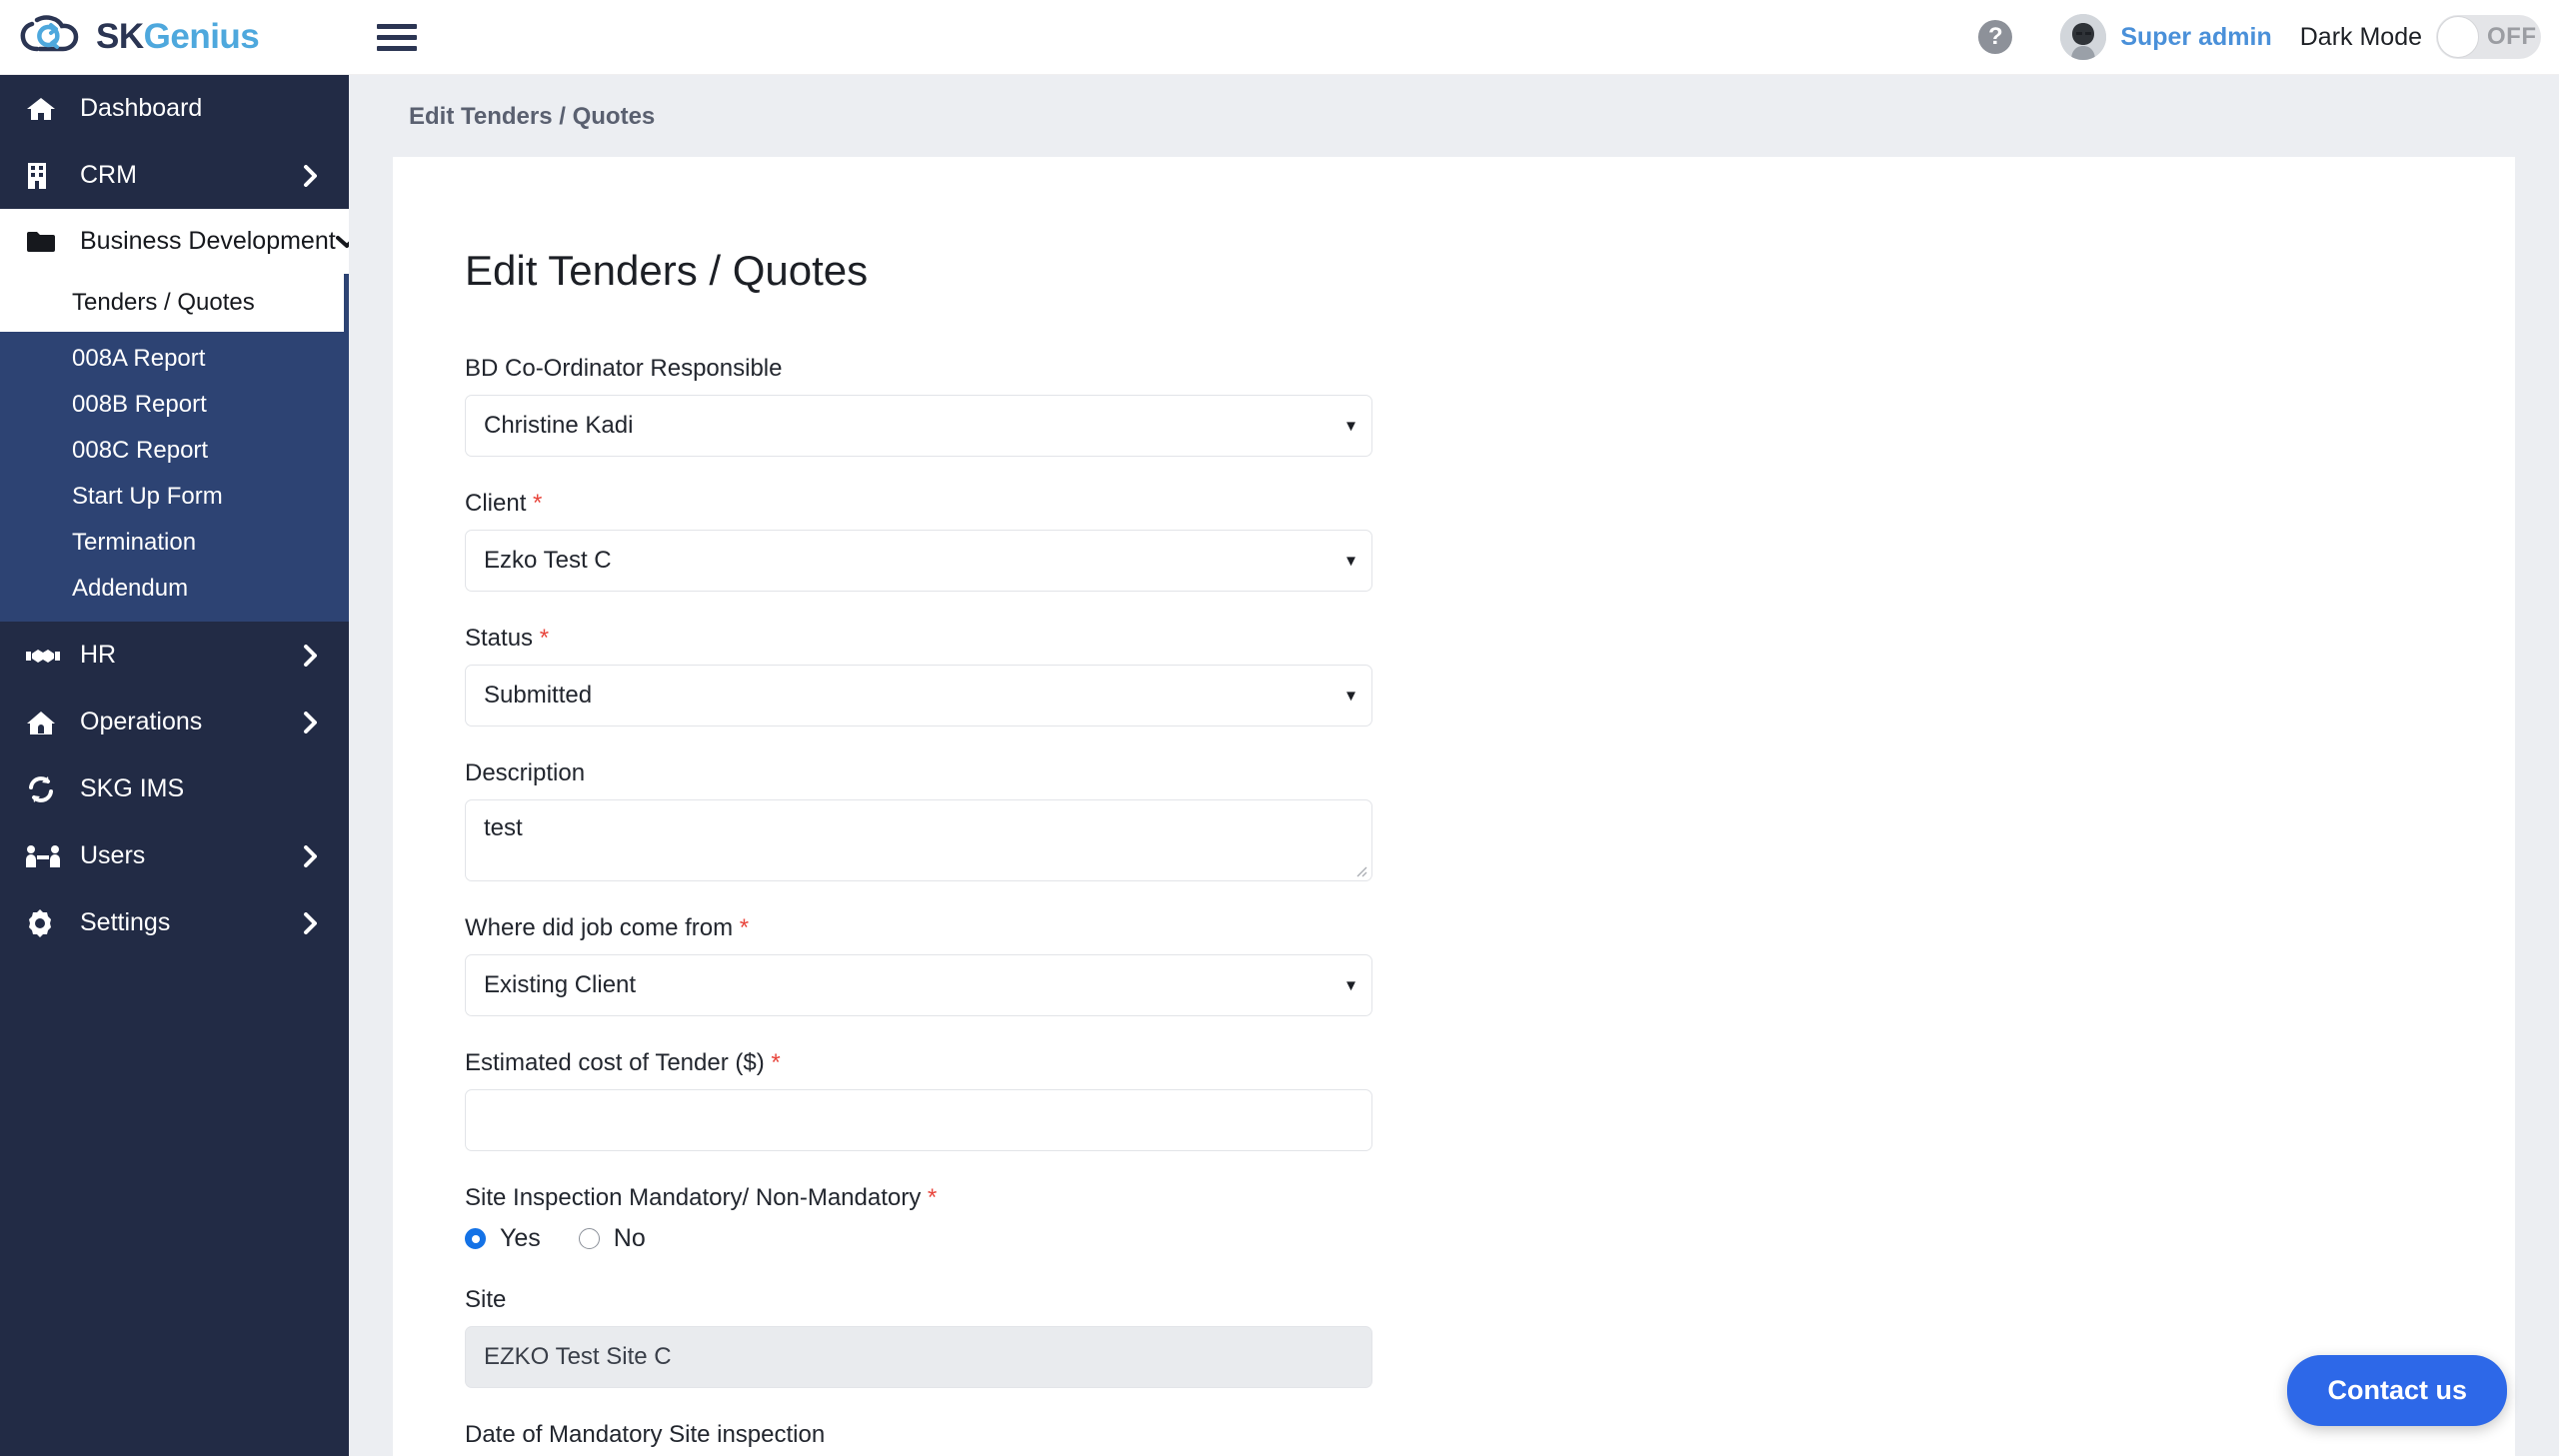  What do you see at coordinates (45, 656) in the screenshot?
I see `handshake-icon` at bounding box center [45, 656].